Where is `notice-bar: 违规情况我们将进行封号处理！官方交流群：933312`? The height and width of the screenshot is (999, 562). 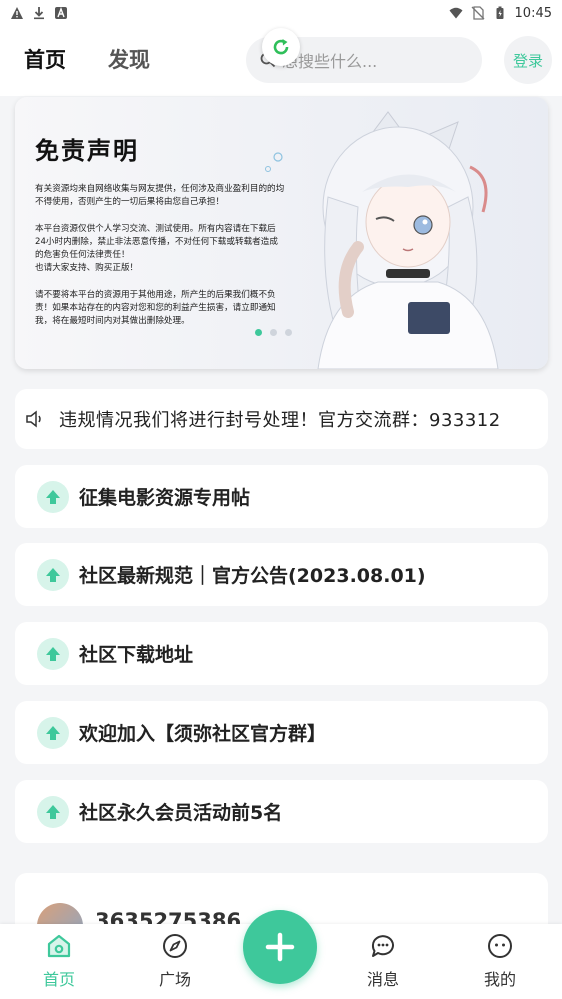
notice-bar: 违规情况我们将进行封号处理！官方交流群：933312 is located at coordinates (281, 419).